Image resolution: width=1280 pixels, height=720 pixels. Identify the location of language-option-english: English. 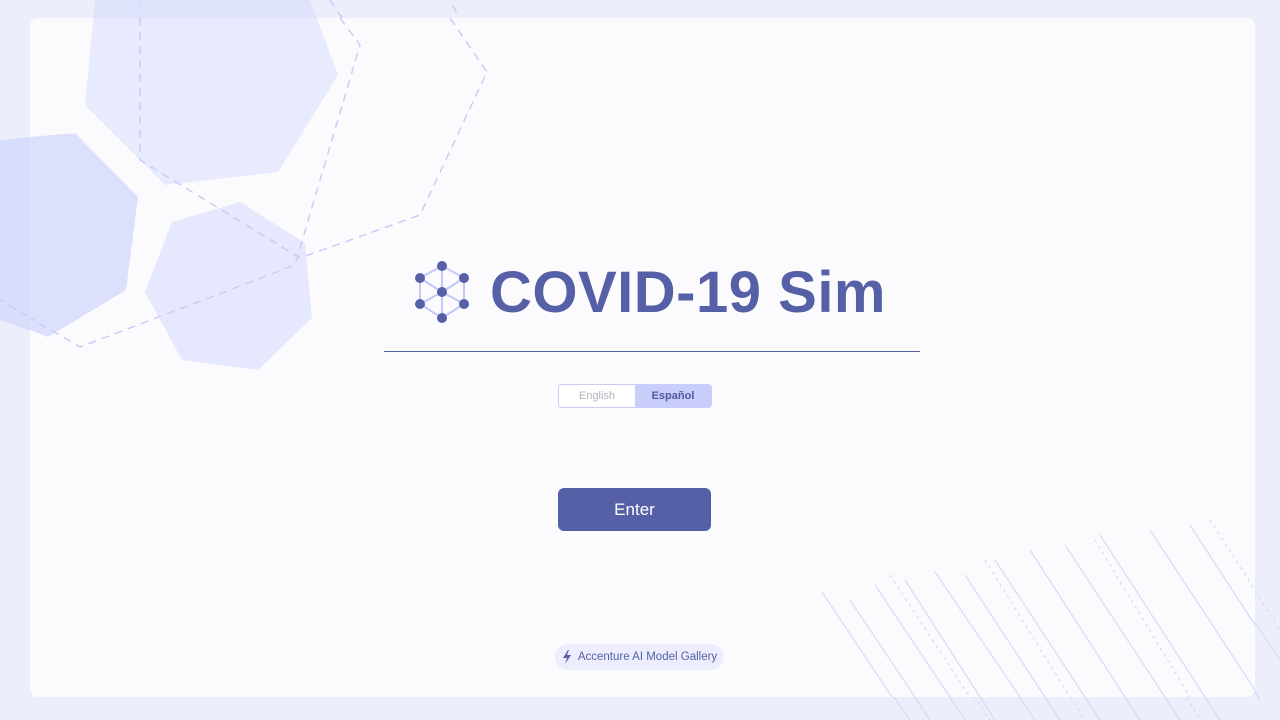
(597, 396).